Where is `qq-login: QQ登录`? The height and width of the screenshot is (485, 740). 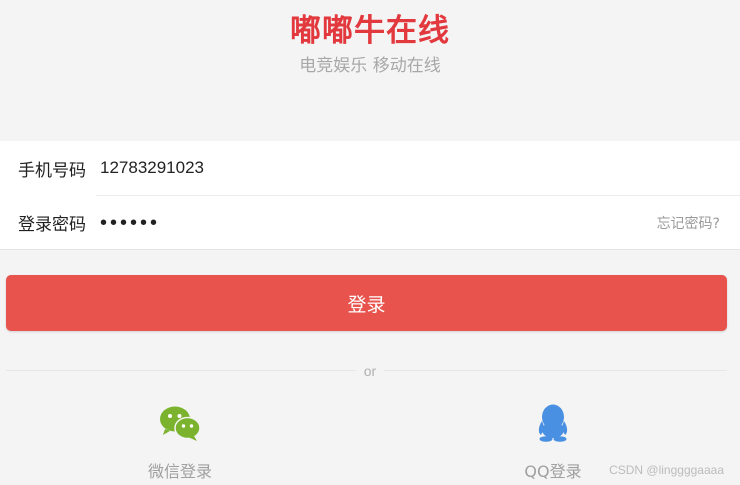 qq-login: QQ登录 is located at coordinates (553, 442).